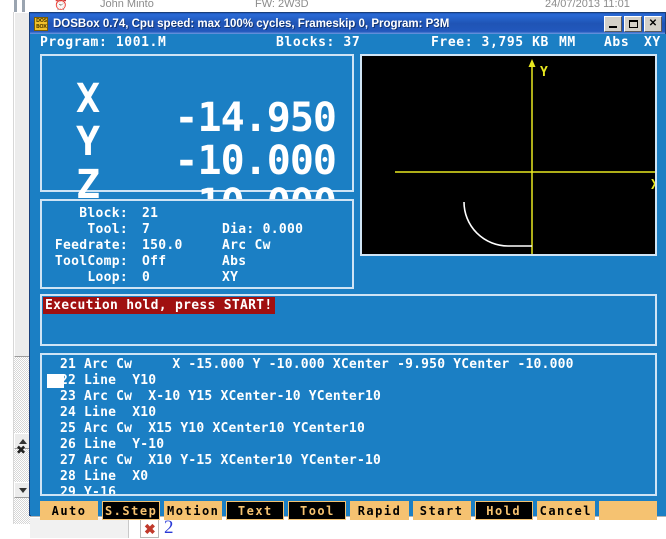 The height and width of the screenshot is (539, 666). I want to click on dosbox-icon: DOS BOX, so click(41, 23).